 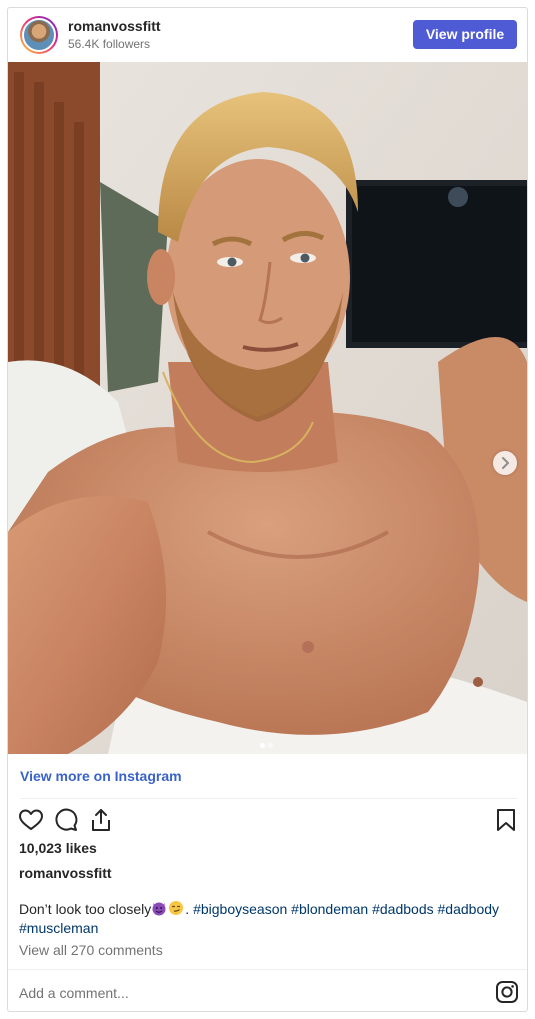 I want to click on view-comments-link: View all 270 comments, so click(x=91, y=950).